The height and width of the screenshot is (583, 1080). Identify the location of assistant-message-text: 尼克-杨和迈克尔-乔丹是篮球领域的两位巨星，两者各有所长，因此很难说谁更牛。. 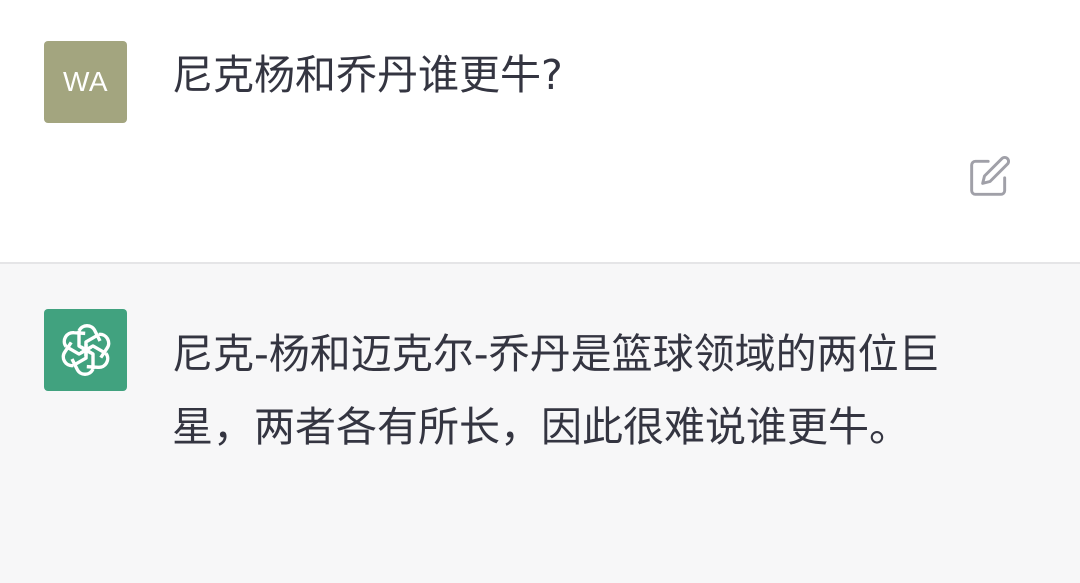
(556, 390).